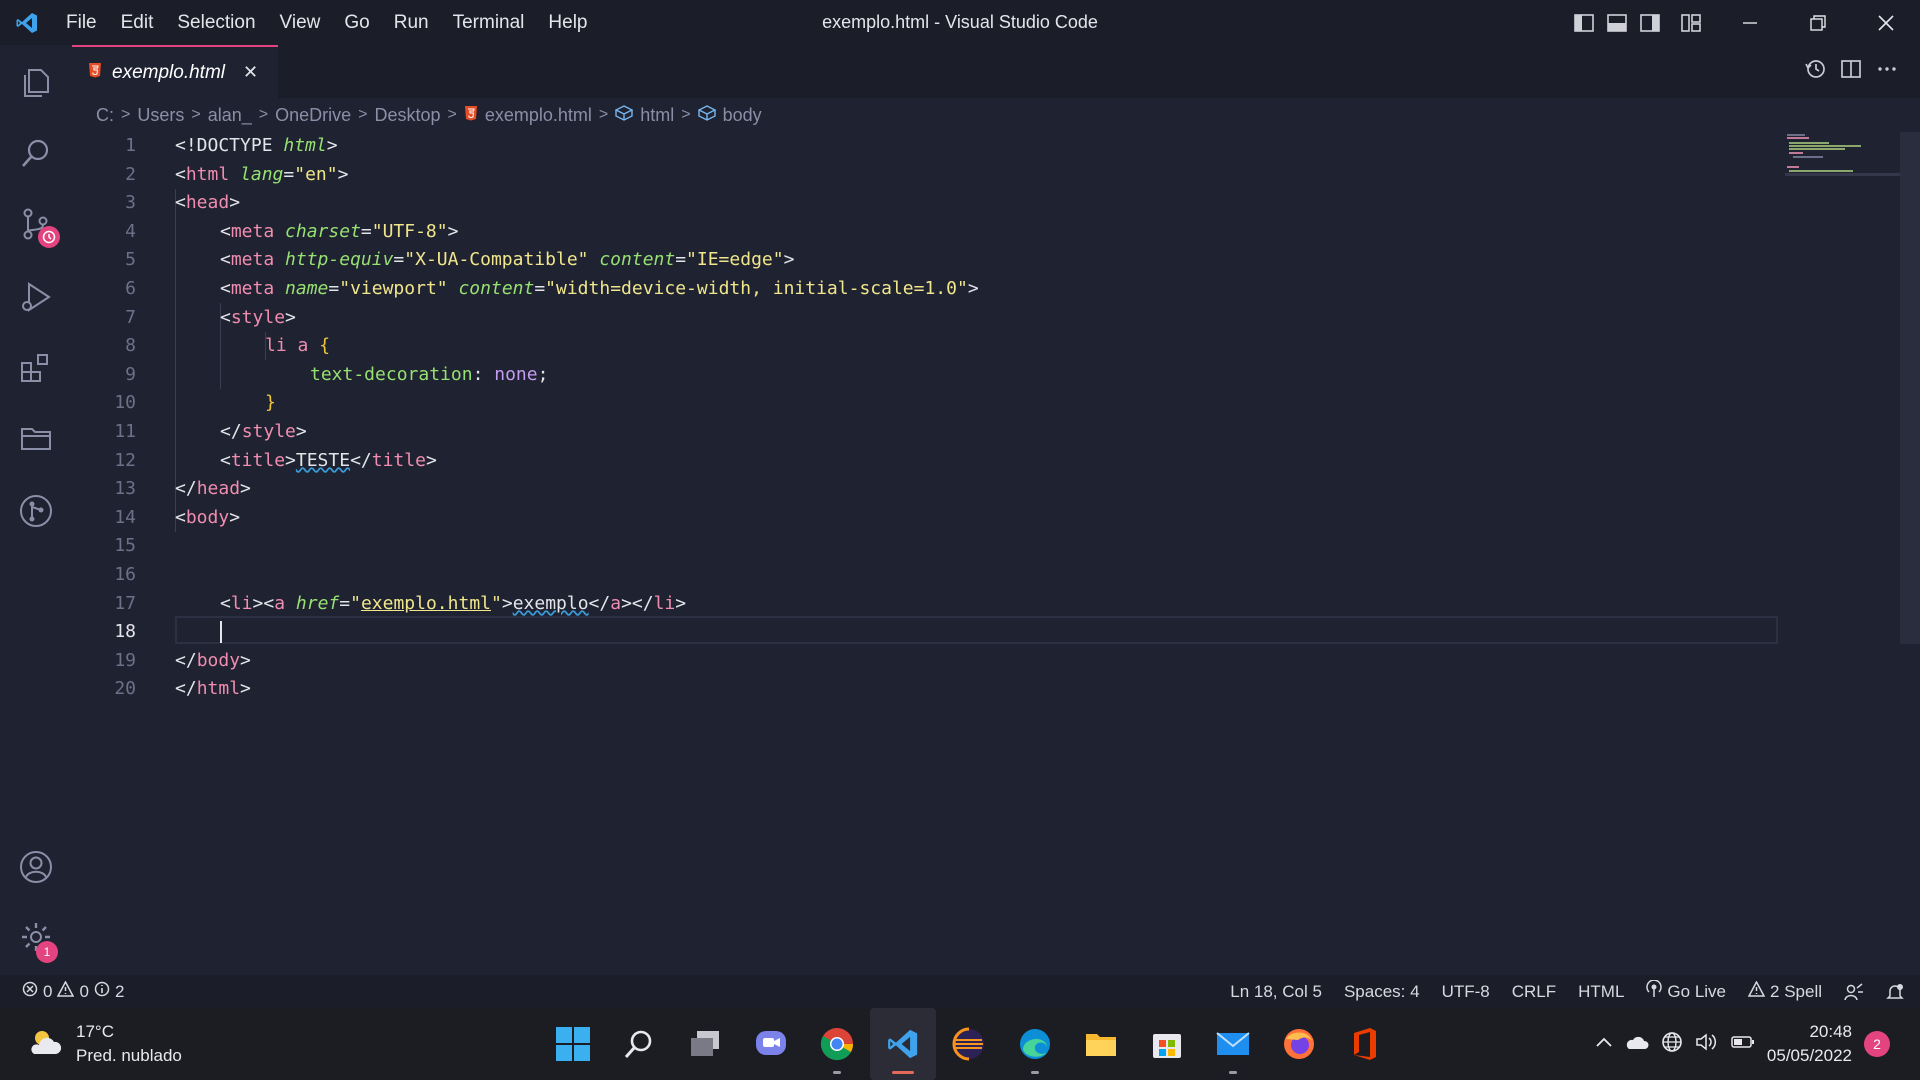 Image resolution: width=1920 pixels, height=1080 pixels. Describe the element at coordinates (1035, 1044) in the screenshot. I see `edge-icon` at that location.